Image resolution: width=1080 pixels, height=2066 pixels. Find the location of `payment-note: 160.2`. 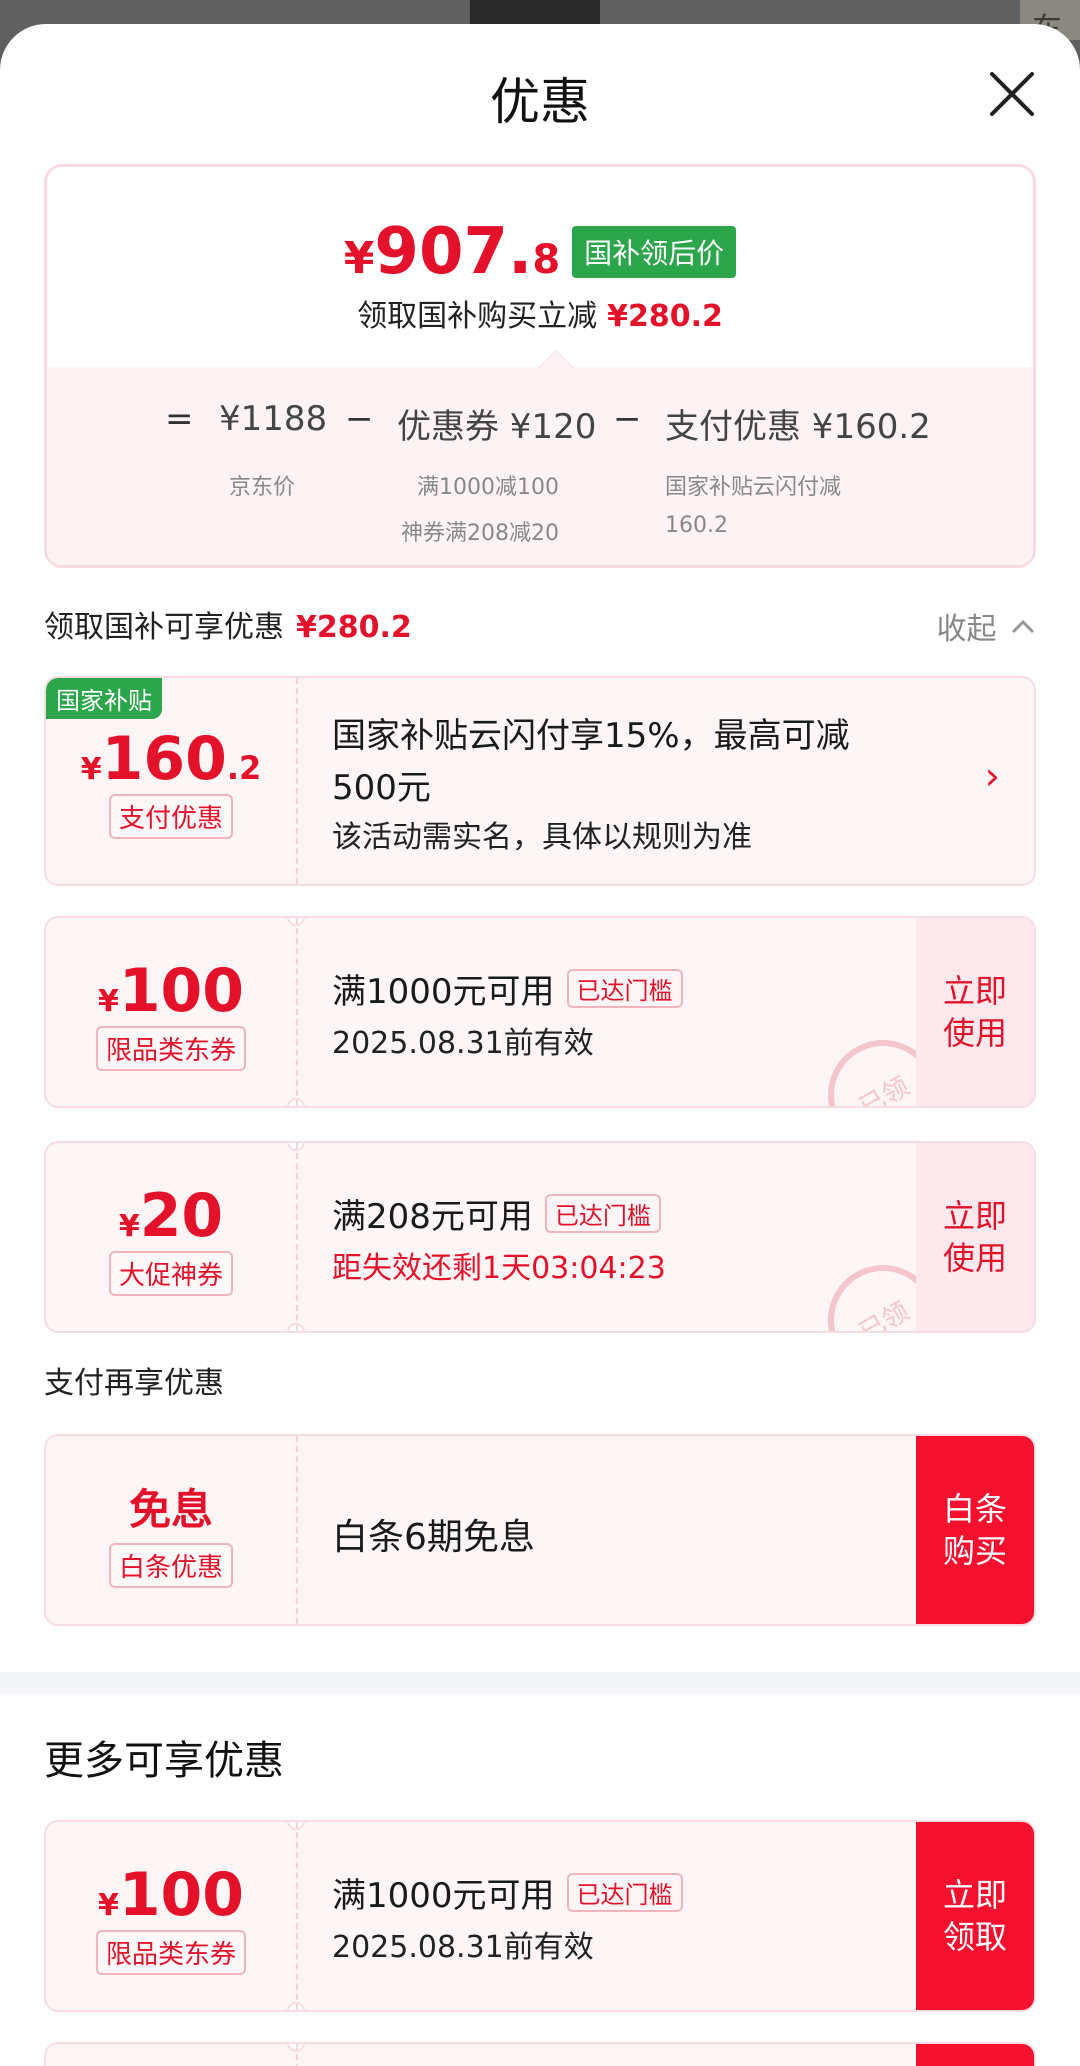

payment-note: 160.2 is located at coordinates (696, 525).